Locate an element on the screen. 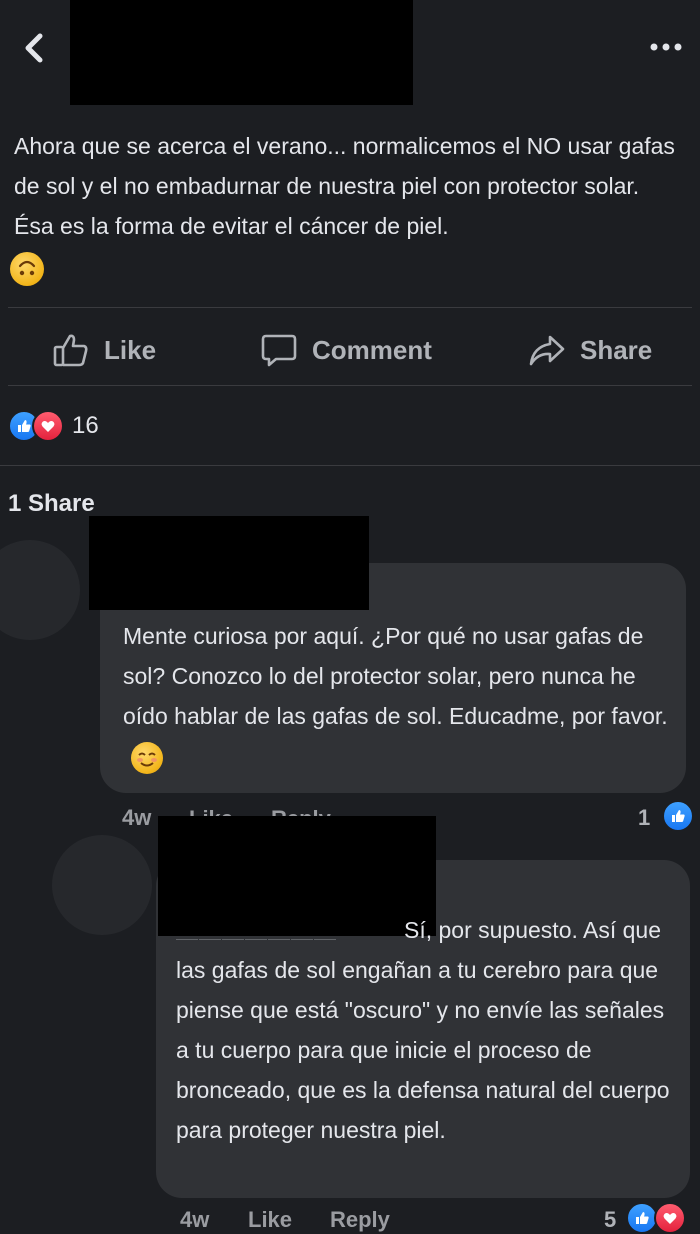  smiling-face-icon is located at coordinates (147, 759).